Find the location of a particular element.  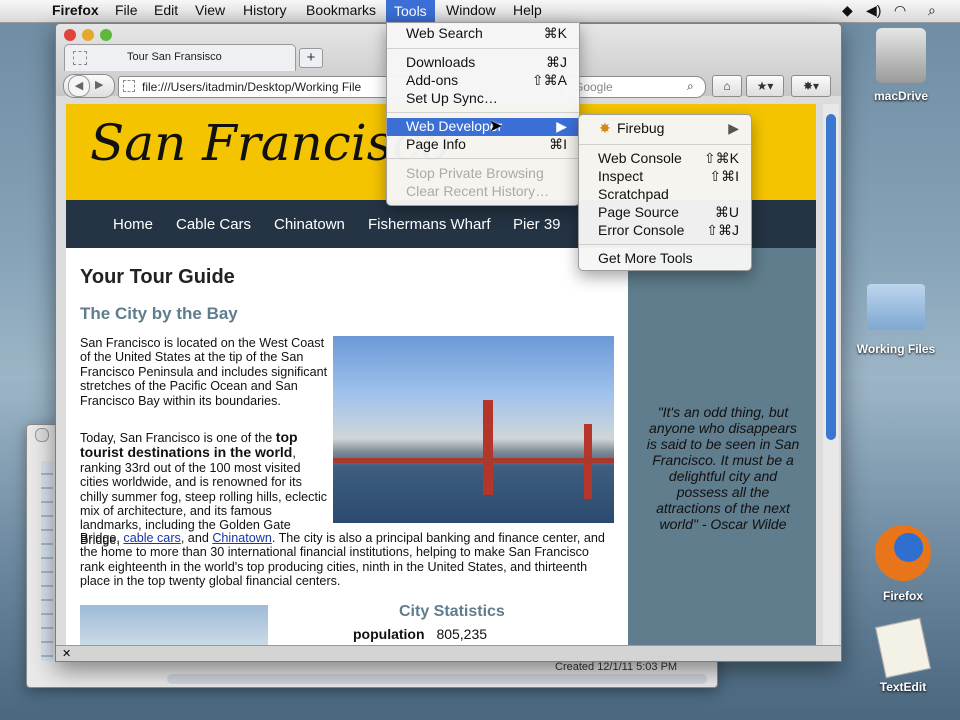

scrollbar-thumb is located at coordinates (831, 277).